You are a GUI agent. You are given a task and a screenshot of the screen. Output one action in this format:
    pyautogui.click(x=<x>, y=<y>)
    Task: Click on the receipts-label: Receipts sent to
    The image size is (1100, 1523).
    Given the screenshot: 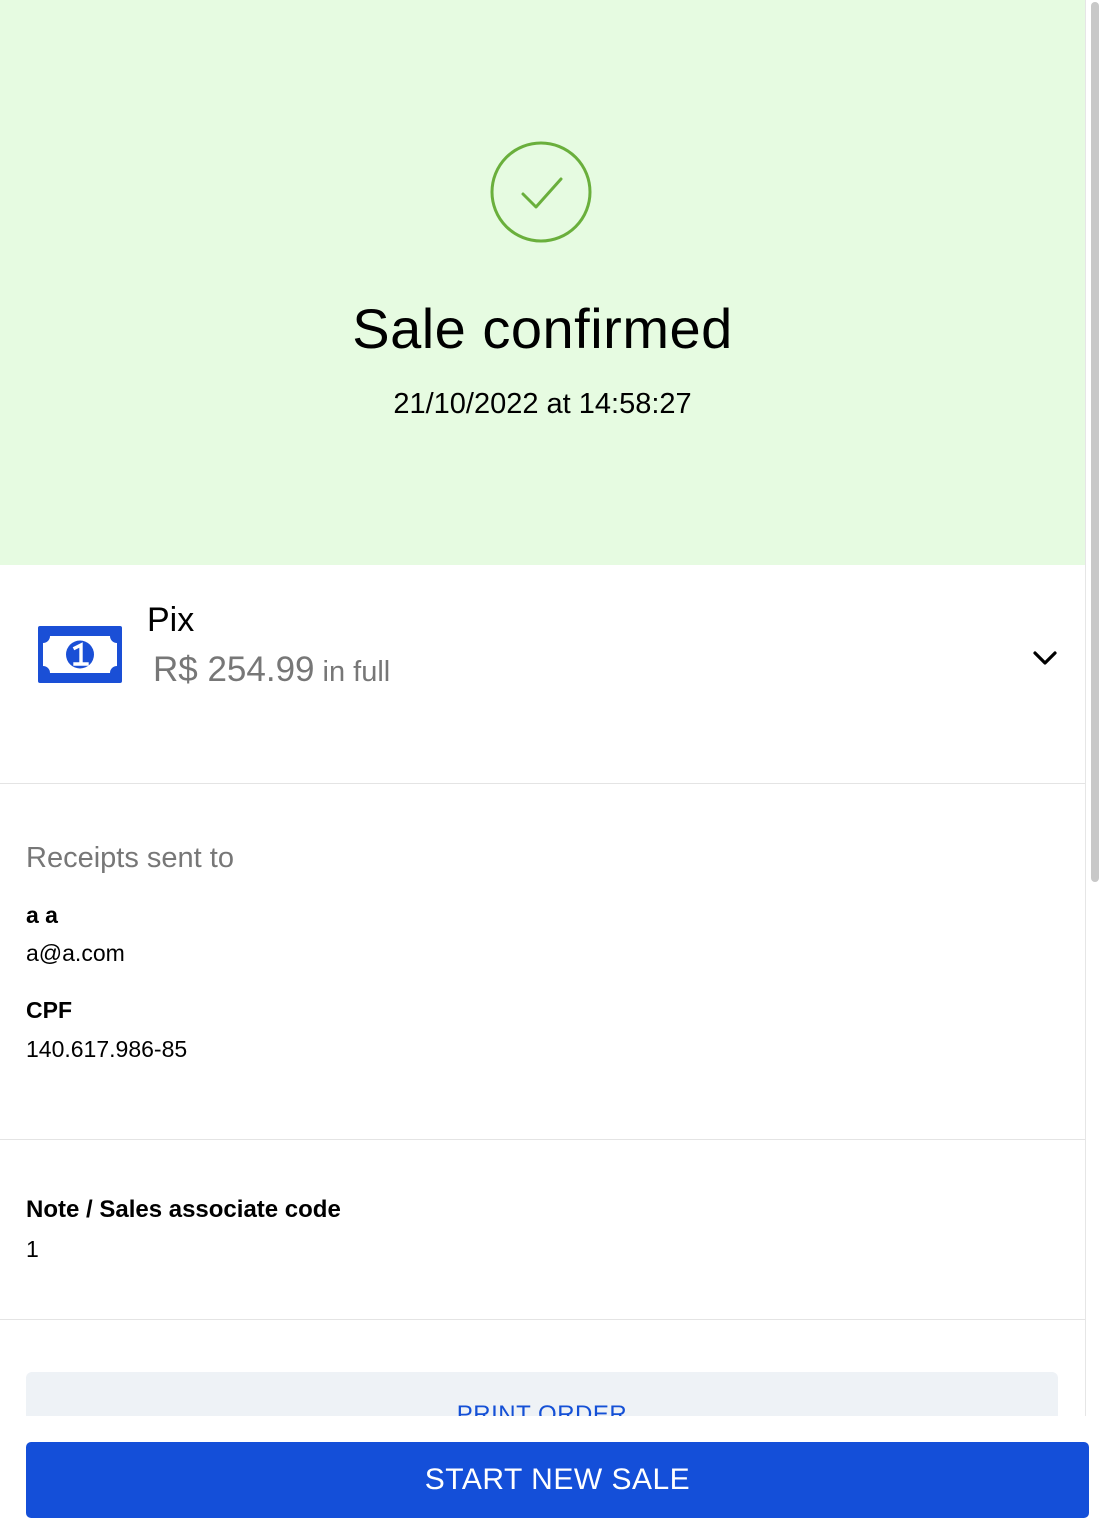 What is the action you would take?
    pyautogui.click(x=130, y=858)
    